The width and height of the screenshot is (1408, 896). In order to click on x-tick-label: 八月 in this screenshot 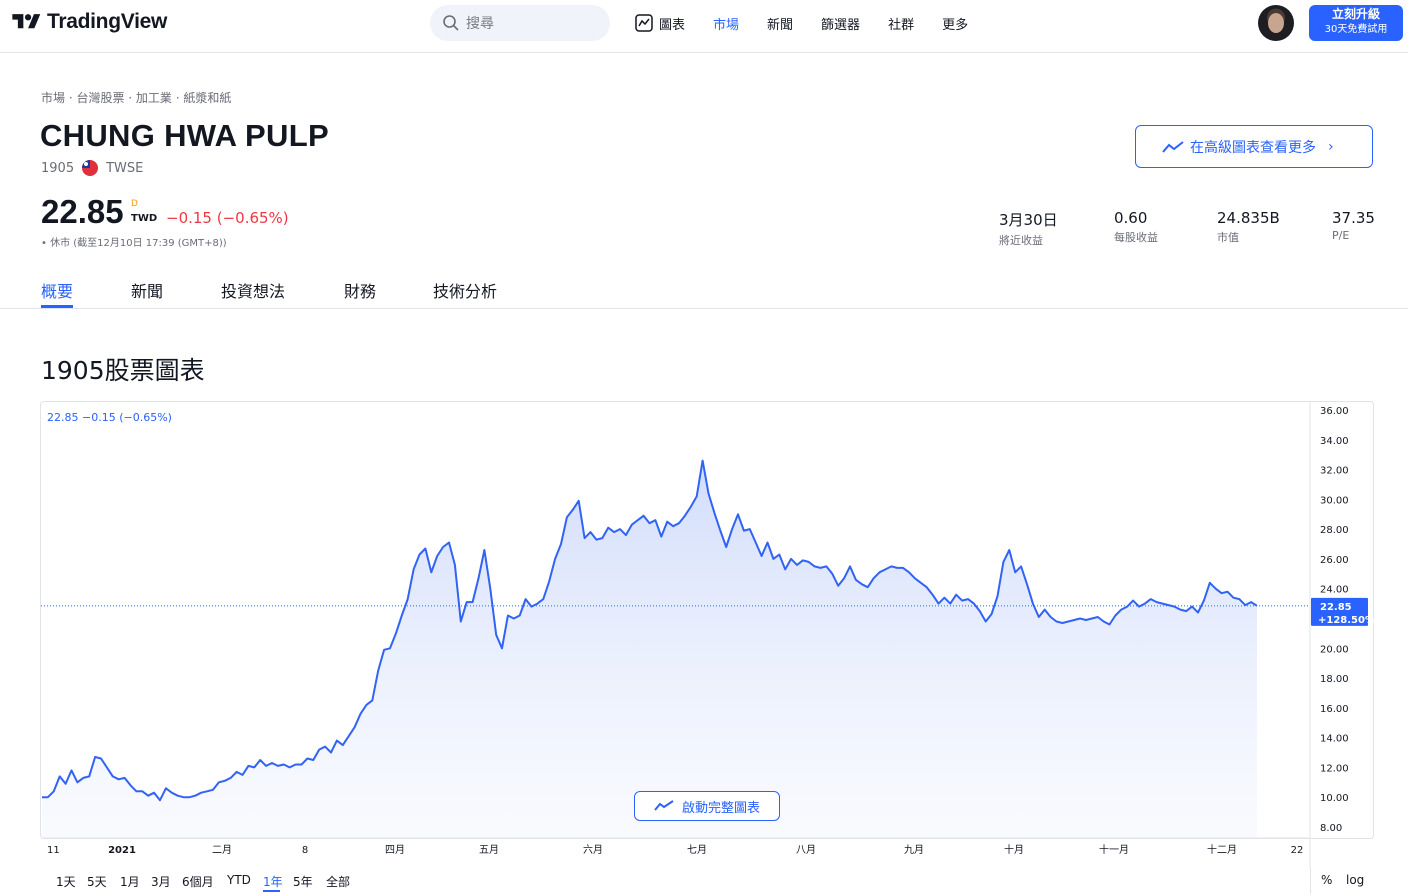, I will do `click(806, 850)`.